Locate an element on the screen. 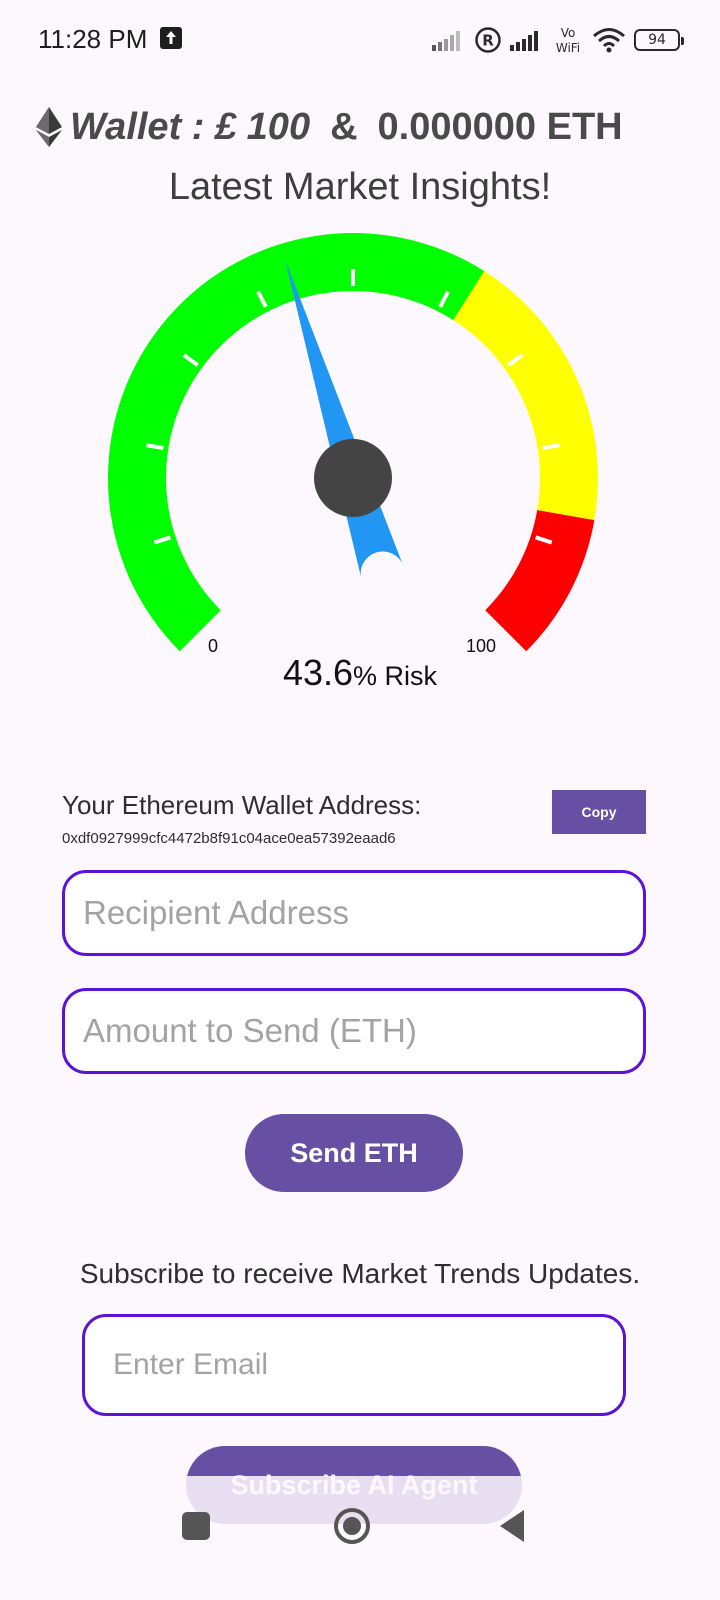 The height and width of the screenshot is (1600, 720). amount-input is located at coordinates (363, 1031).